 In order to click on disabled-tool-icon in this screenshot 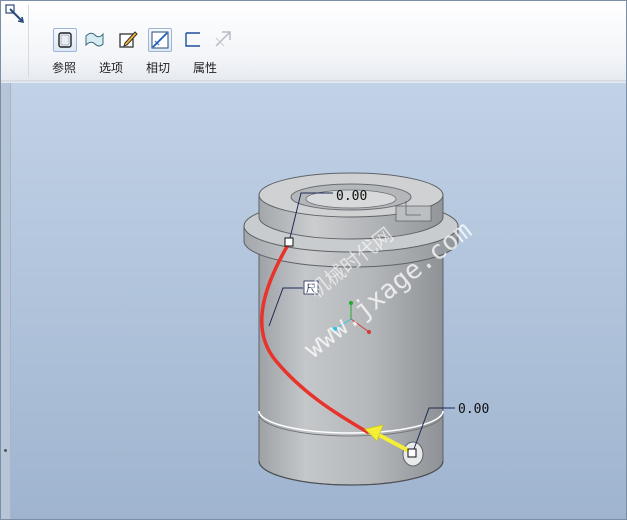, I will do `click(223, 39)`.